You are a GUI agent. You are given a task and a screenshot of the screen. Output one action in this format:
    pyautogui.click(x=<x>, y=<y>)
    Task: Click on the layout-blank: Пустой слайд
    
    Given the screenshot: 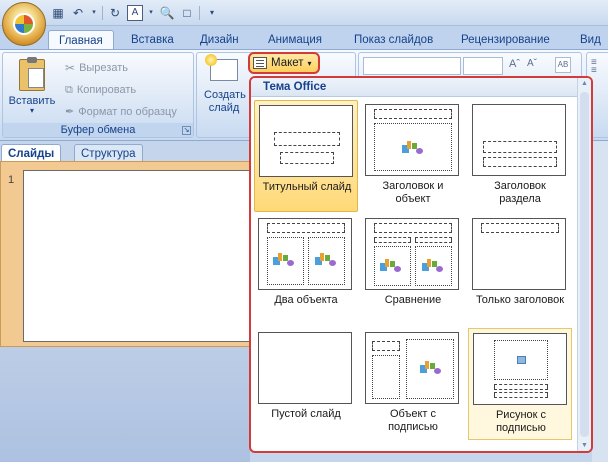 What is the action you would take?
    pyautogui.click(x=306, y=384)
    